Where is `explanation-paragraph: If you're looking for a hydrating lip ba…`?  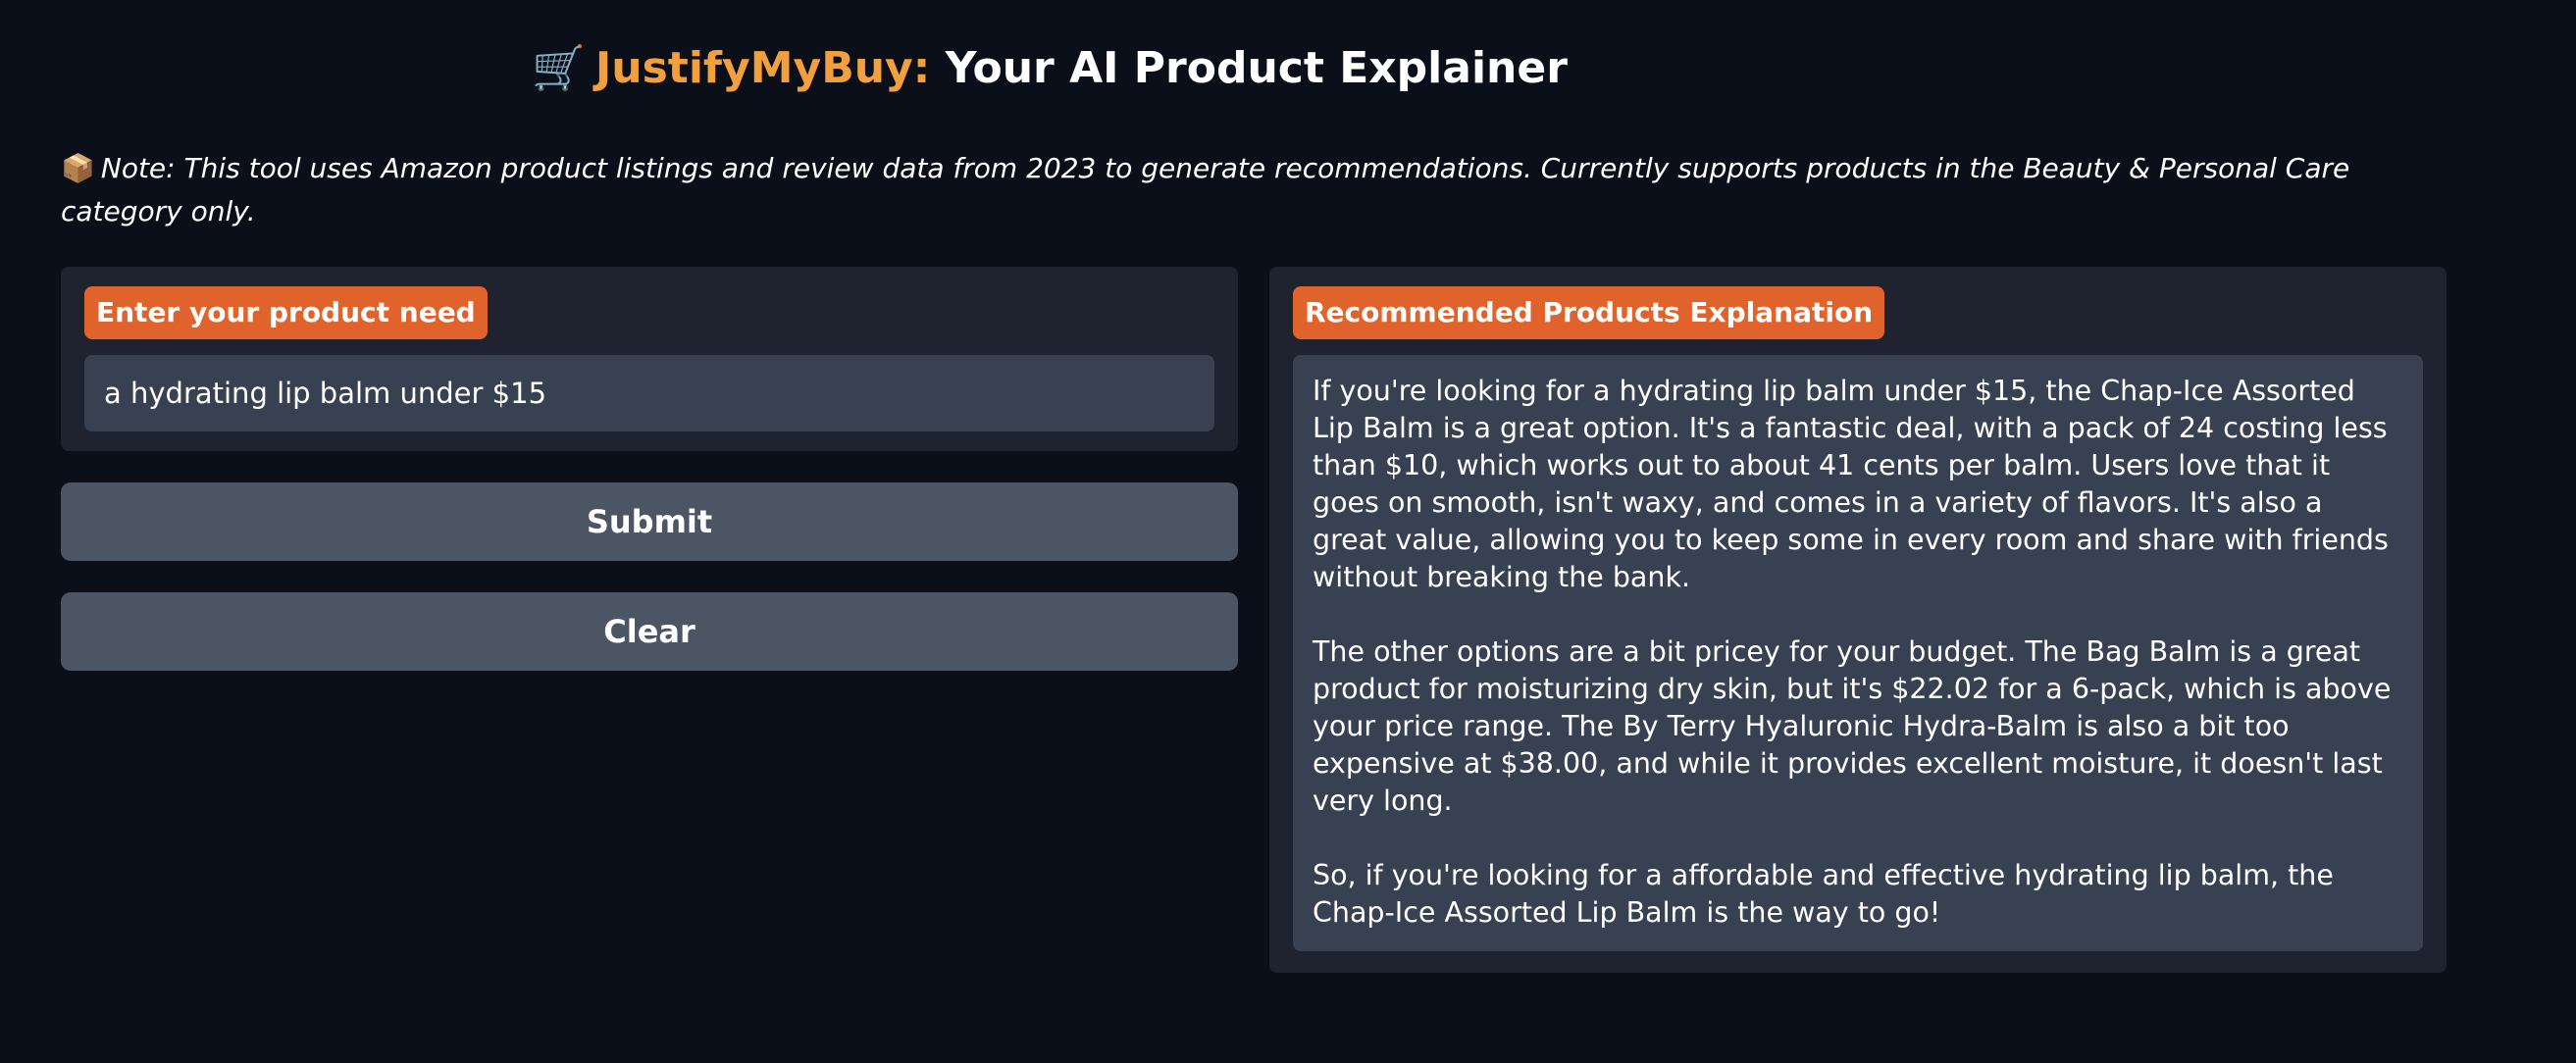
explanation-paragraph: If you're looking for a hydrating lip ba… is located at coordinates (1851, 484).